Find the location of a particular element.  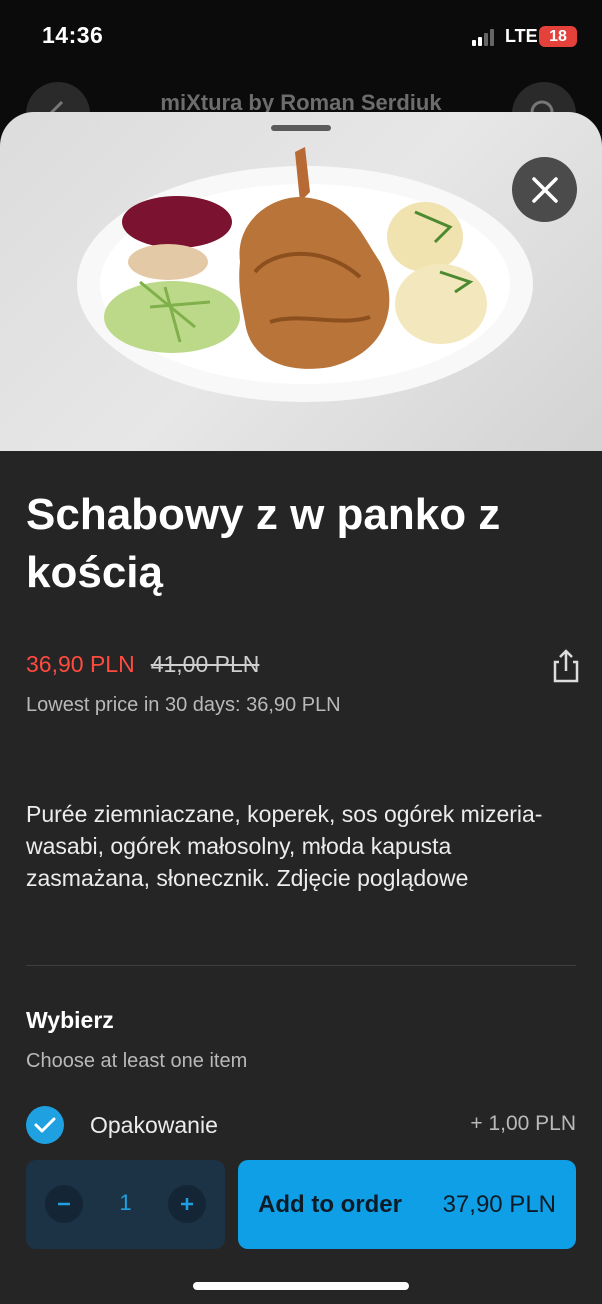

plus-icon is located at coordinates (187, 1204).